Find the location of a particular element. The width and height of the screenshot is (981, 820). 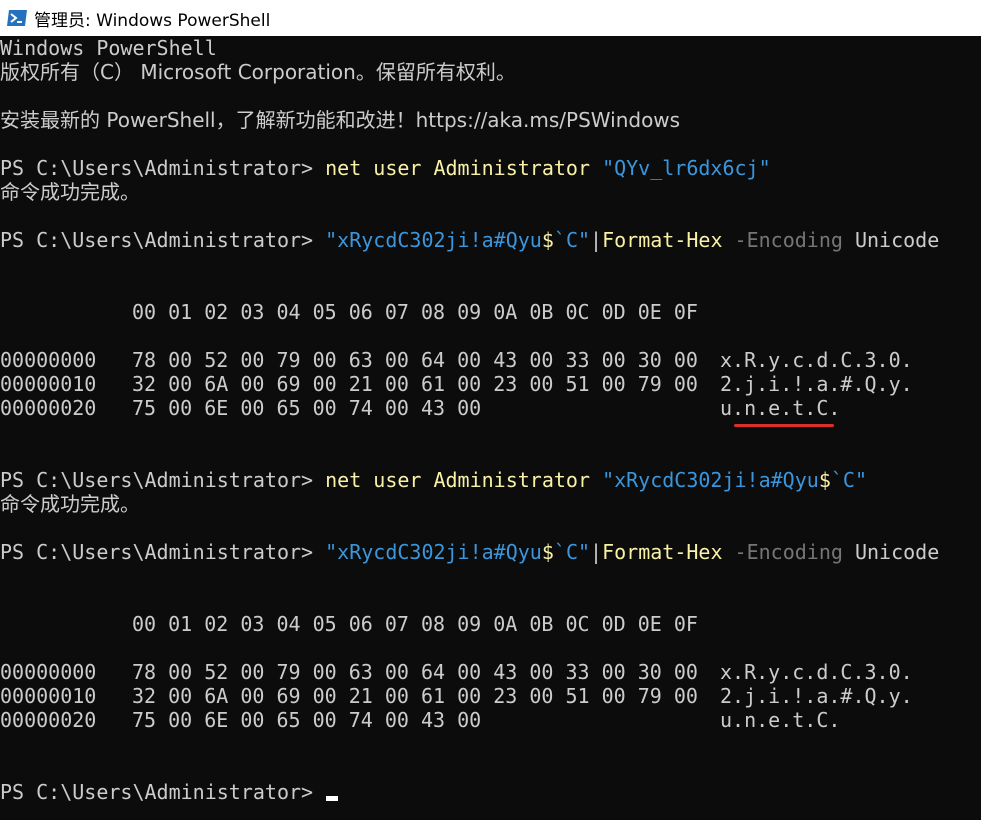

banner-line-1: Windows PowerShell is located at coordinates (108, 48).